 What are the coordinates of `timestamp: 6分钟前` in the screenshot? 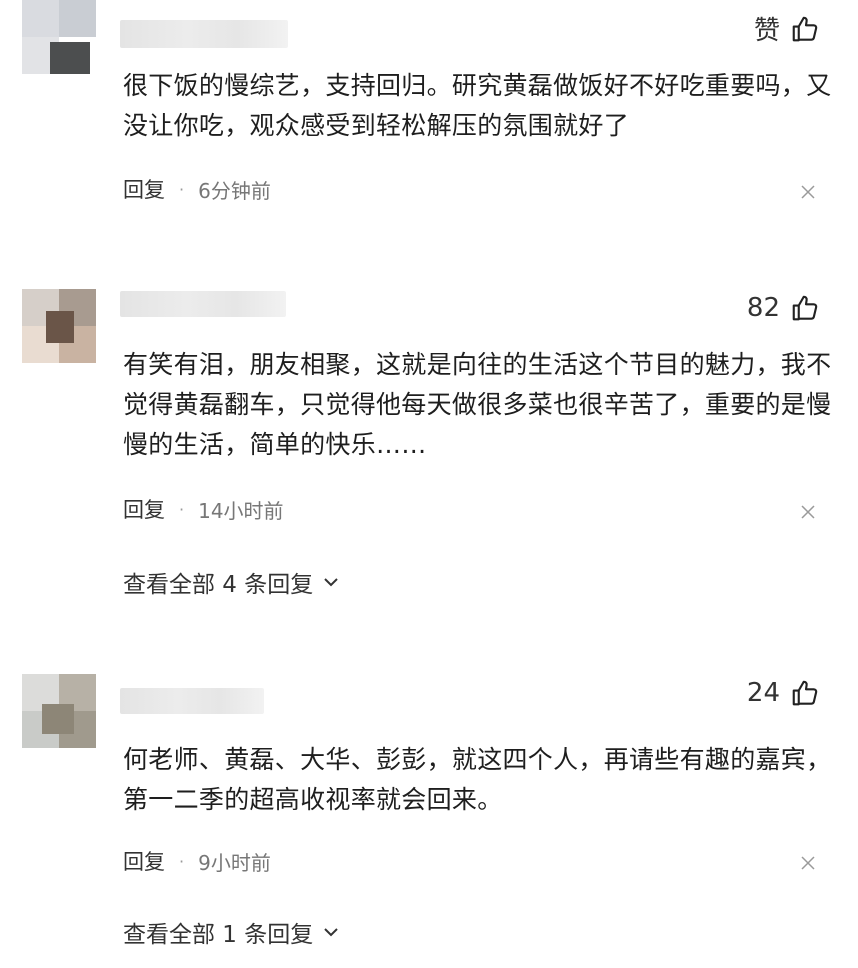 It's located at (234, 190).